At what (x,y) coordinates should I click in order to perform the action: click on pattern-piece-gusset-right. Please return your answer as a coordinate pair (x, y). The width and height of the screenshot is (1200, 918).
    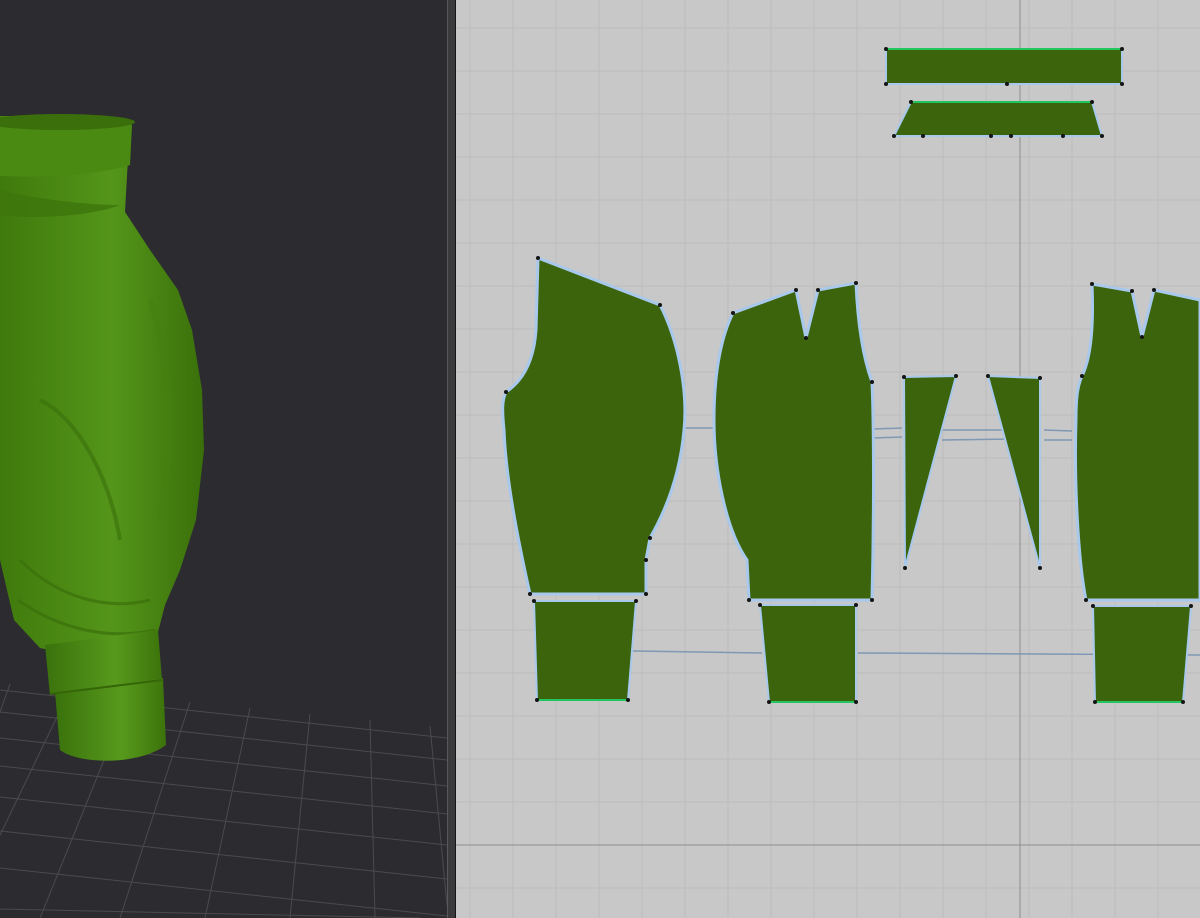
    Looking at the image, I should click on (1013, 471).